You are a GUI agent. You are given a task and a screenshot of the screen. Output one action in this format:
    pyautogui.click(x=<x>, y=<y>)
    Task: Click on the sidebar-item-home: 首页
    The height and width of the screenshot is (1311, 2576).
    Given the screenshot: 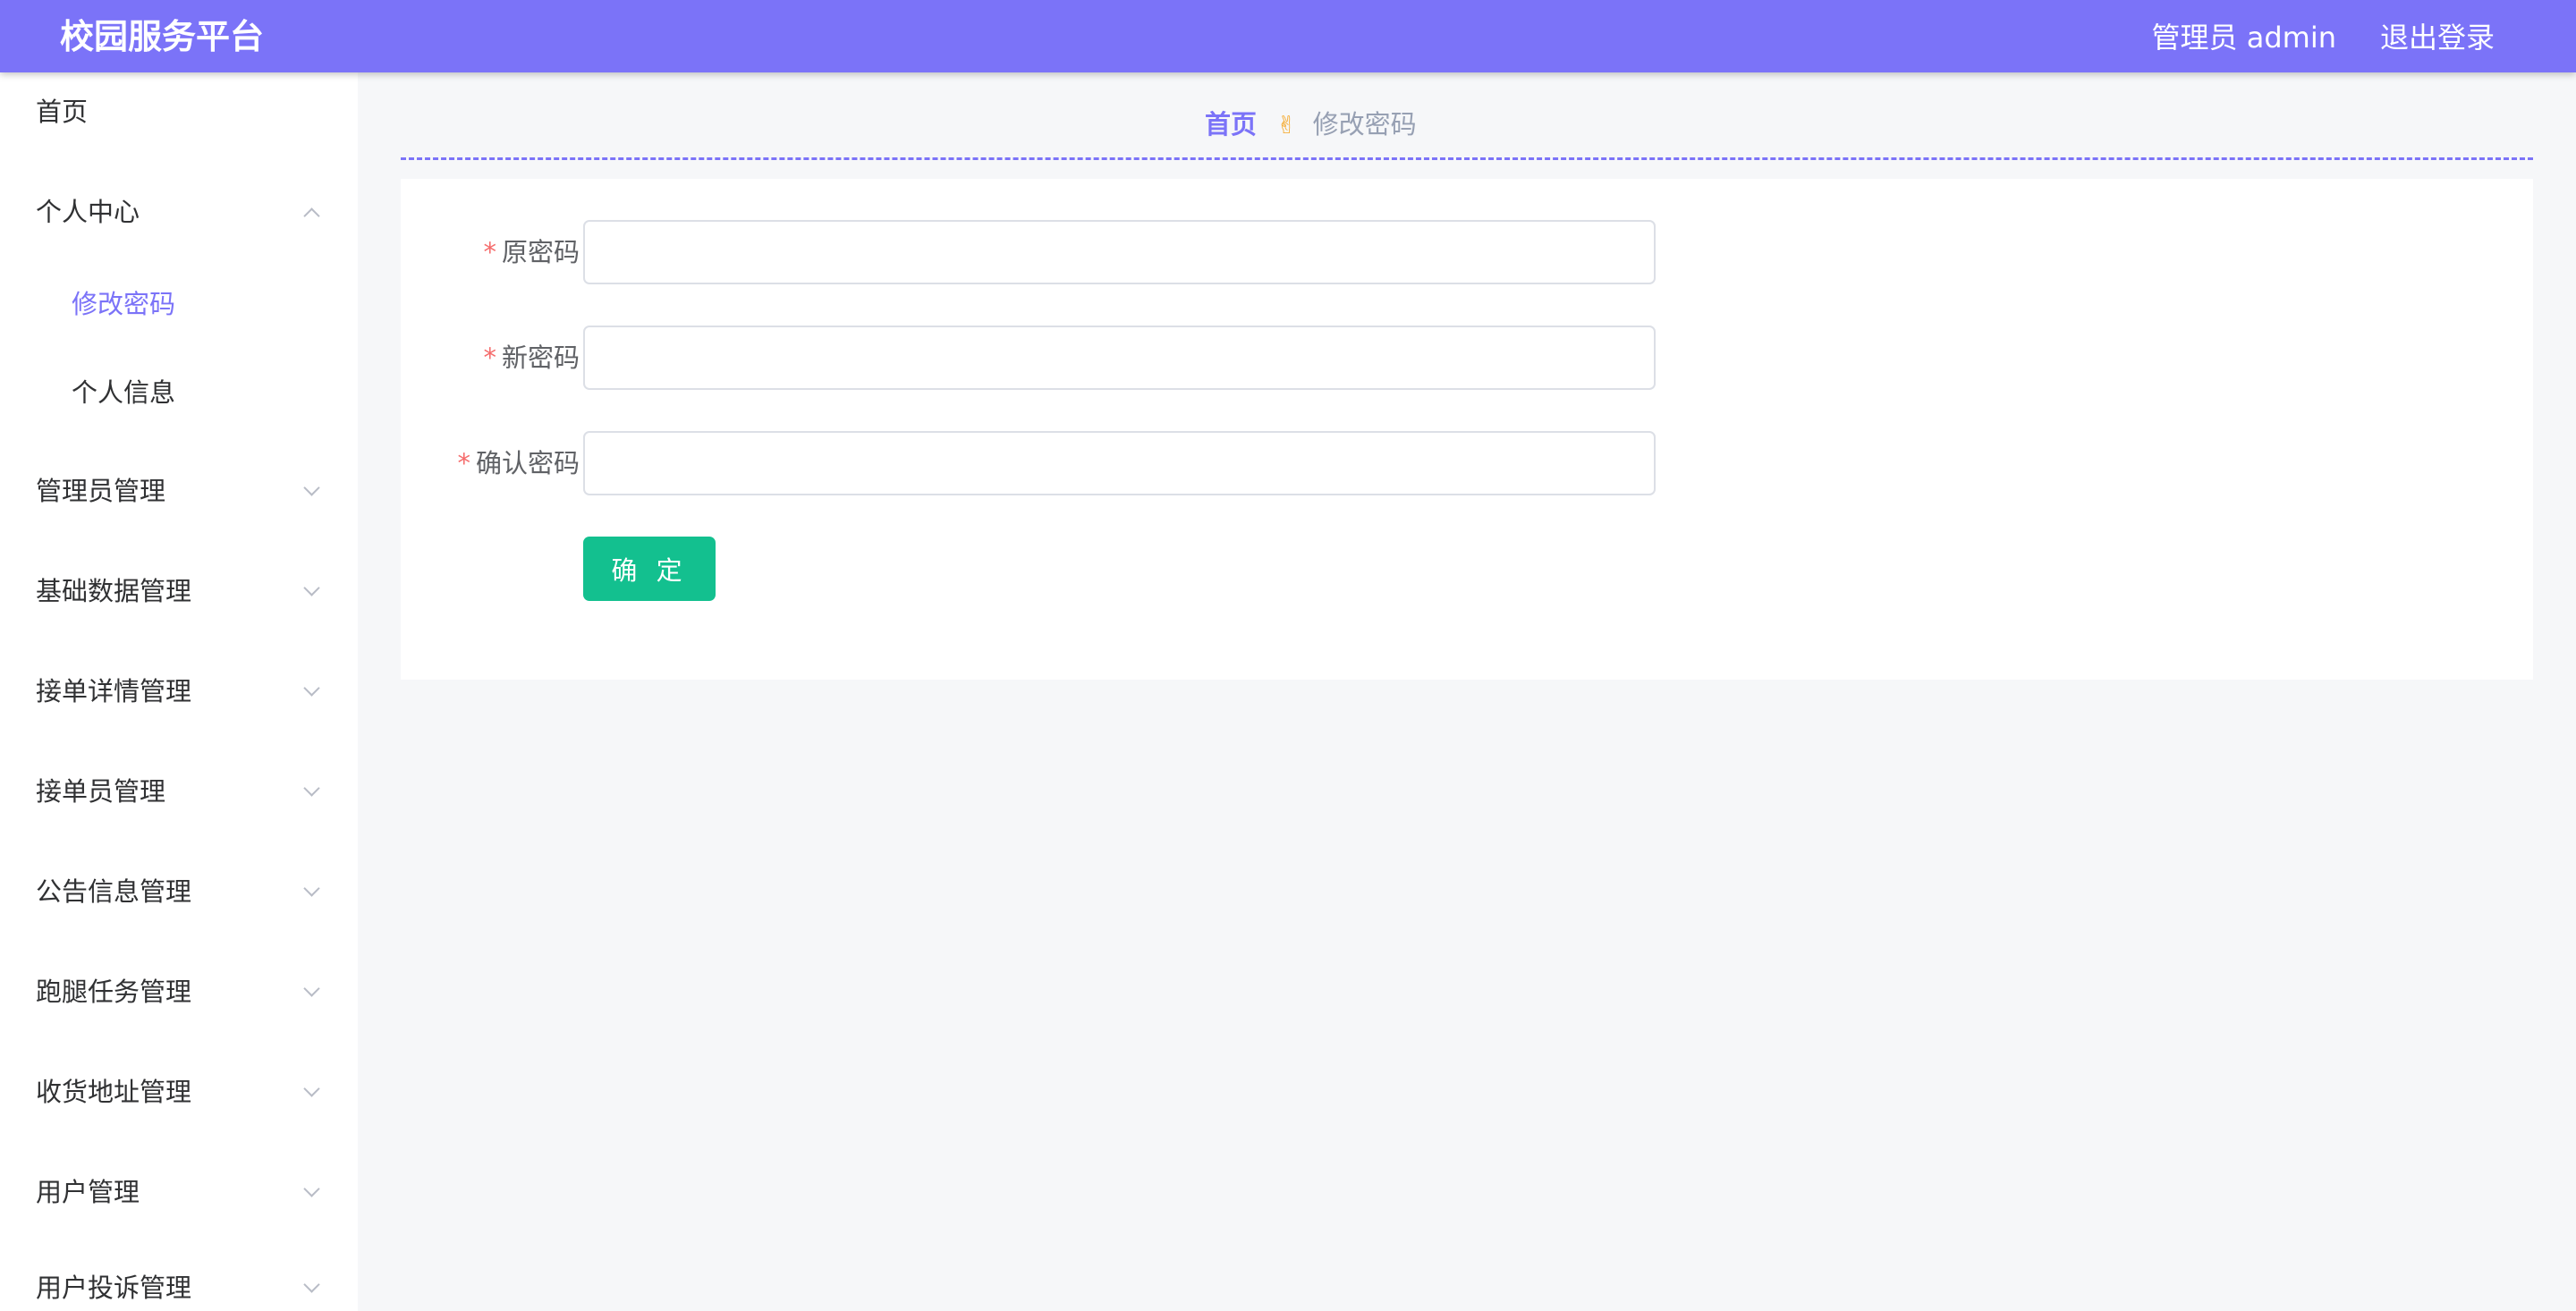 What is the action you would take?
    pyautogui.click(x=179, y=112)
    